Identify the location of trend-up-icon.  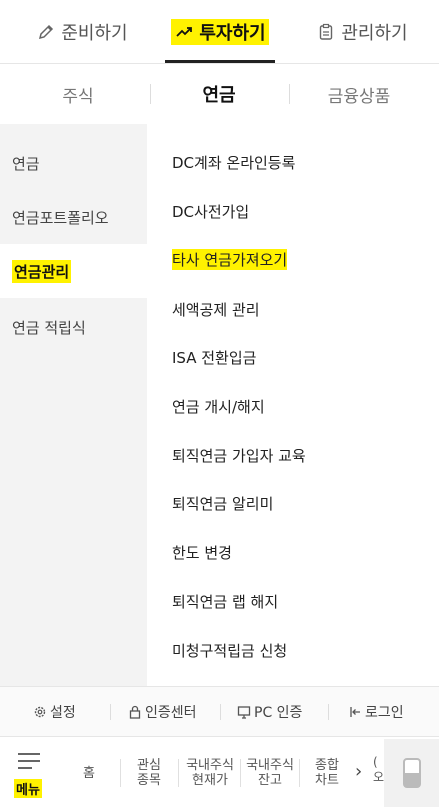
(184, 32).